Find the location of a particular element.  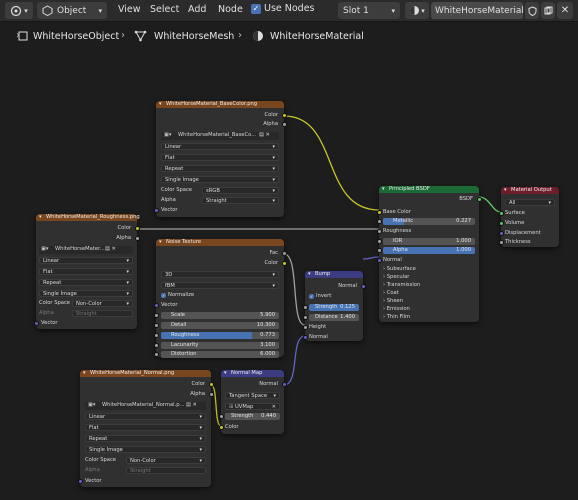

alpha-slider: Alpha 1.000 is located at coordinates (429, 250).